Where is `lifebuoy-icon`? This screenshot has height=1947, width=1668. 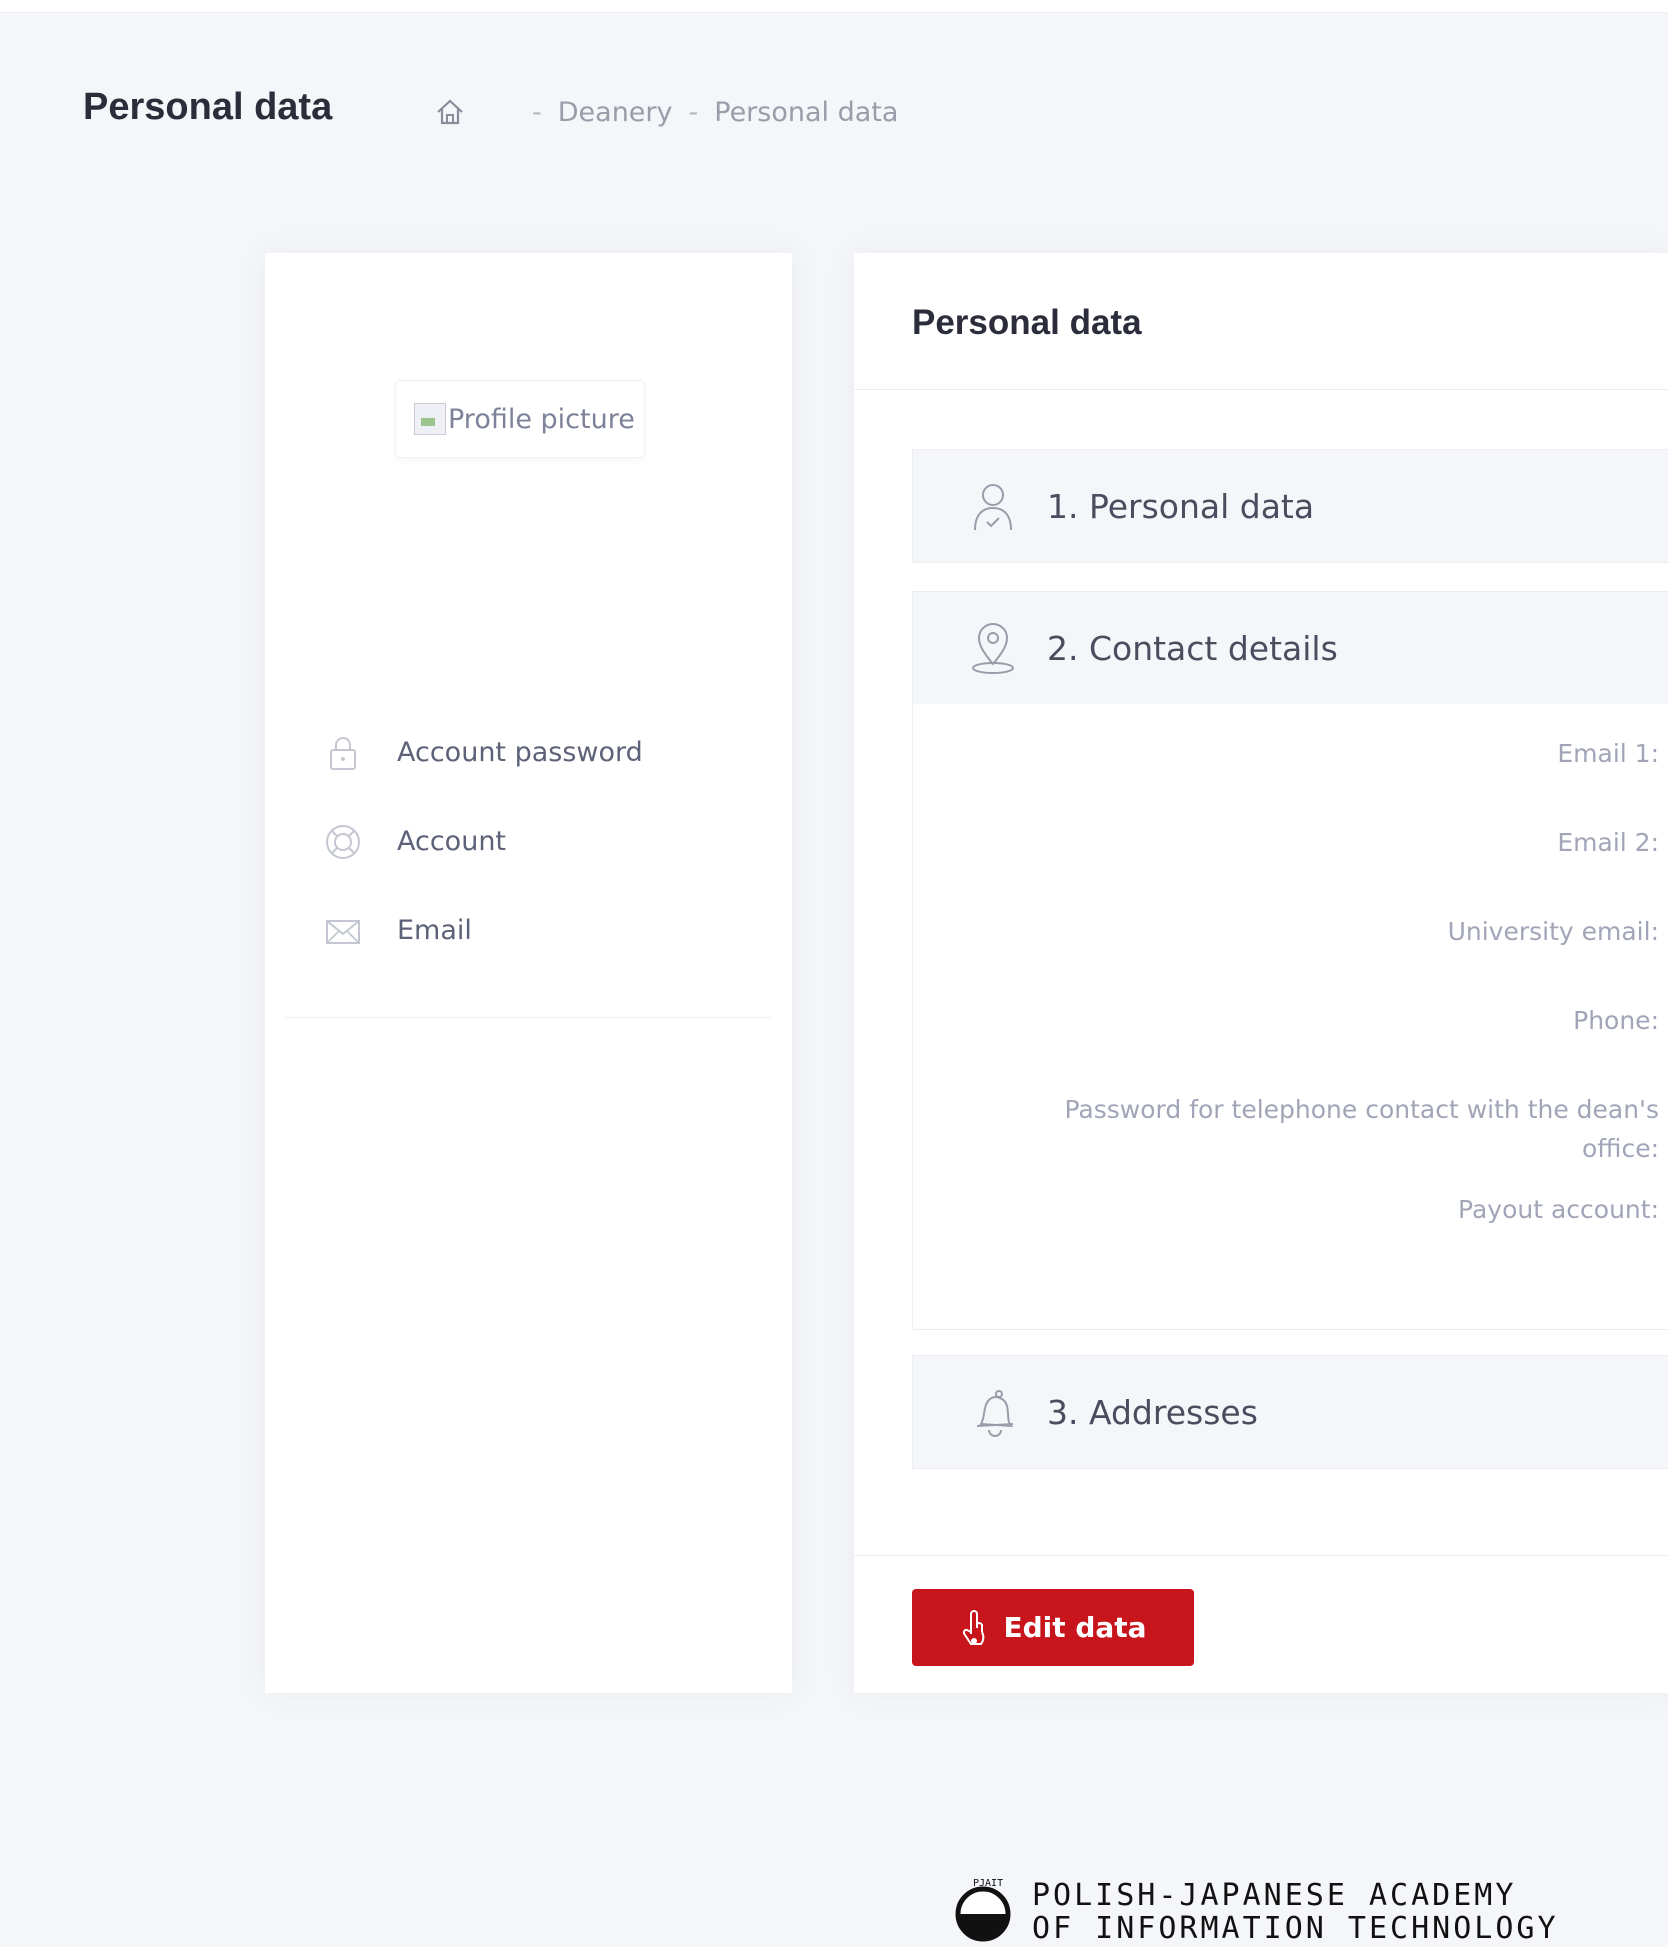
lifebuoy-icon is located at coordinates (343, 842).